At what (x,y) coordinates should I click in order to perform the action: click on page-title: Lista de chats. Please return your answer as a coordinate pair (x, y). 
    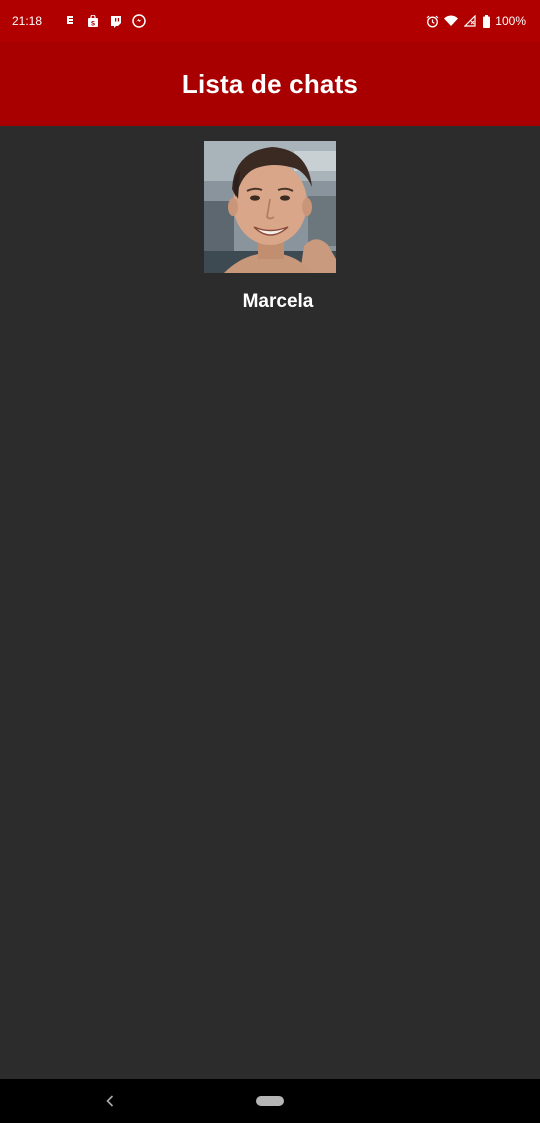
    Looking at the image, I should click on (270, 83).